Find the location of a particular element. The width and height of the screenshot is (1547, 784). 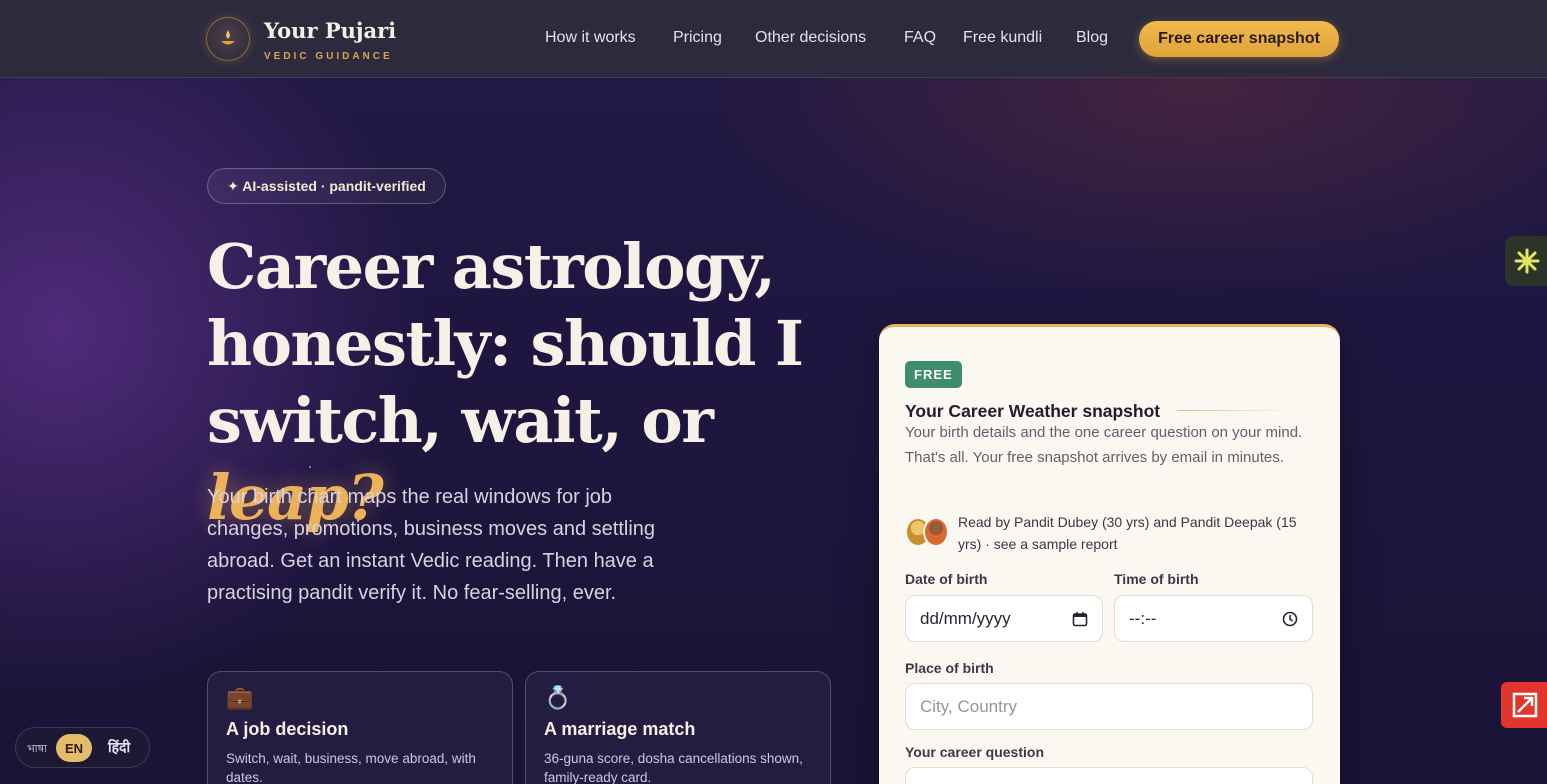

place-of-birth-input: City, Country is located at coordinates (1109, 706).